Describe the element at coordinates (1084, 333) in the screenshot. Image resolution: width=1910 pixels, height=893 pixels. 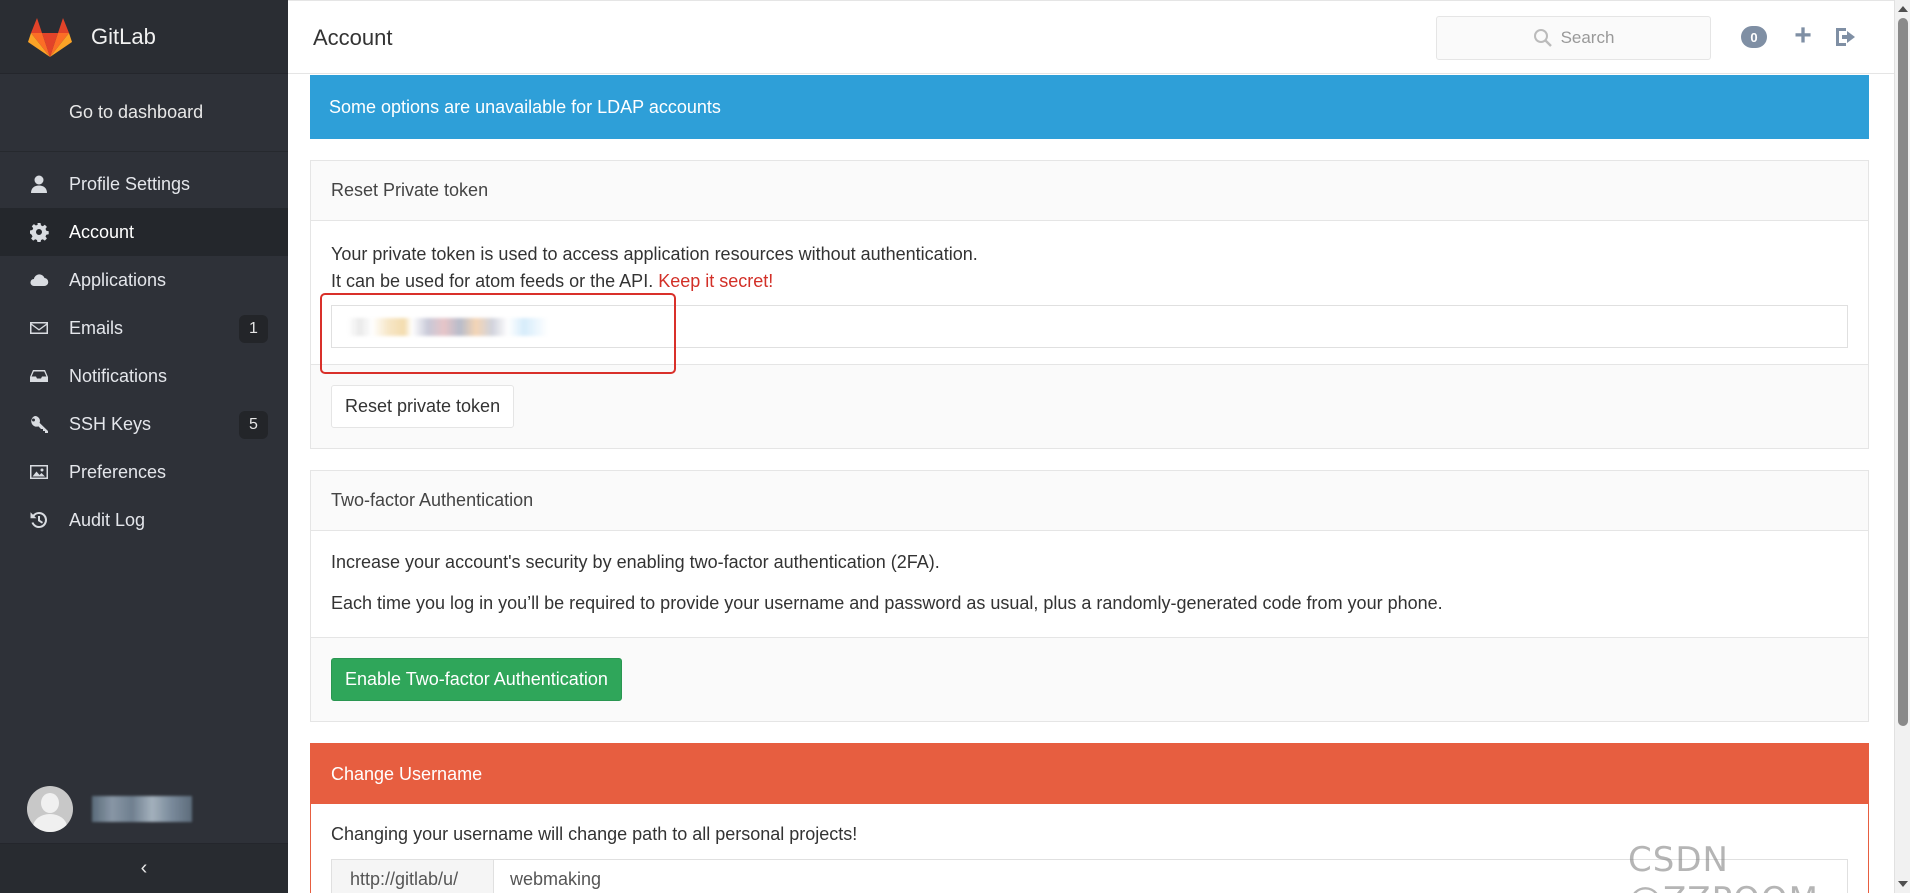
I see `private-token-field` at that location.